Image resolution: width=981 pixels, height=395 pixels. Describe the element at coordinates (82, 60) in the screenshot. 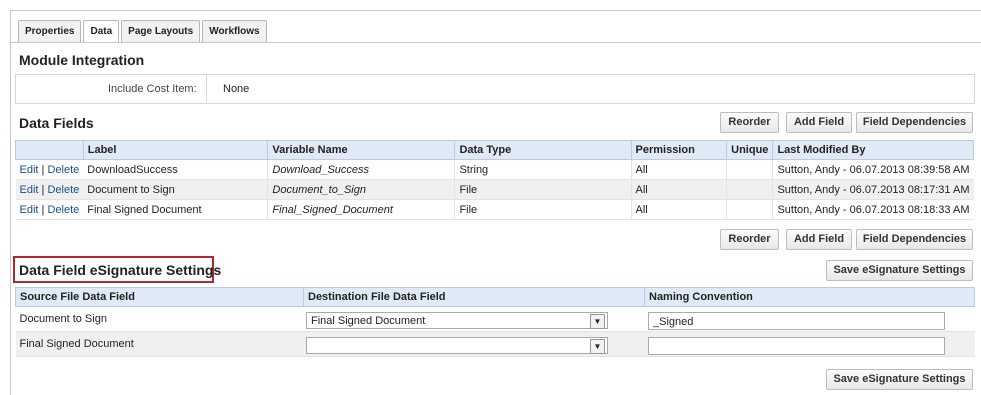

I see `module-integration-title: Module Integration` at that location.